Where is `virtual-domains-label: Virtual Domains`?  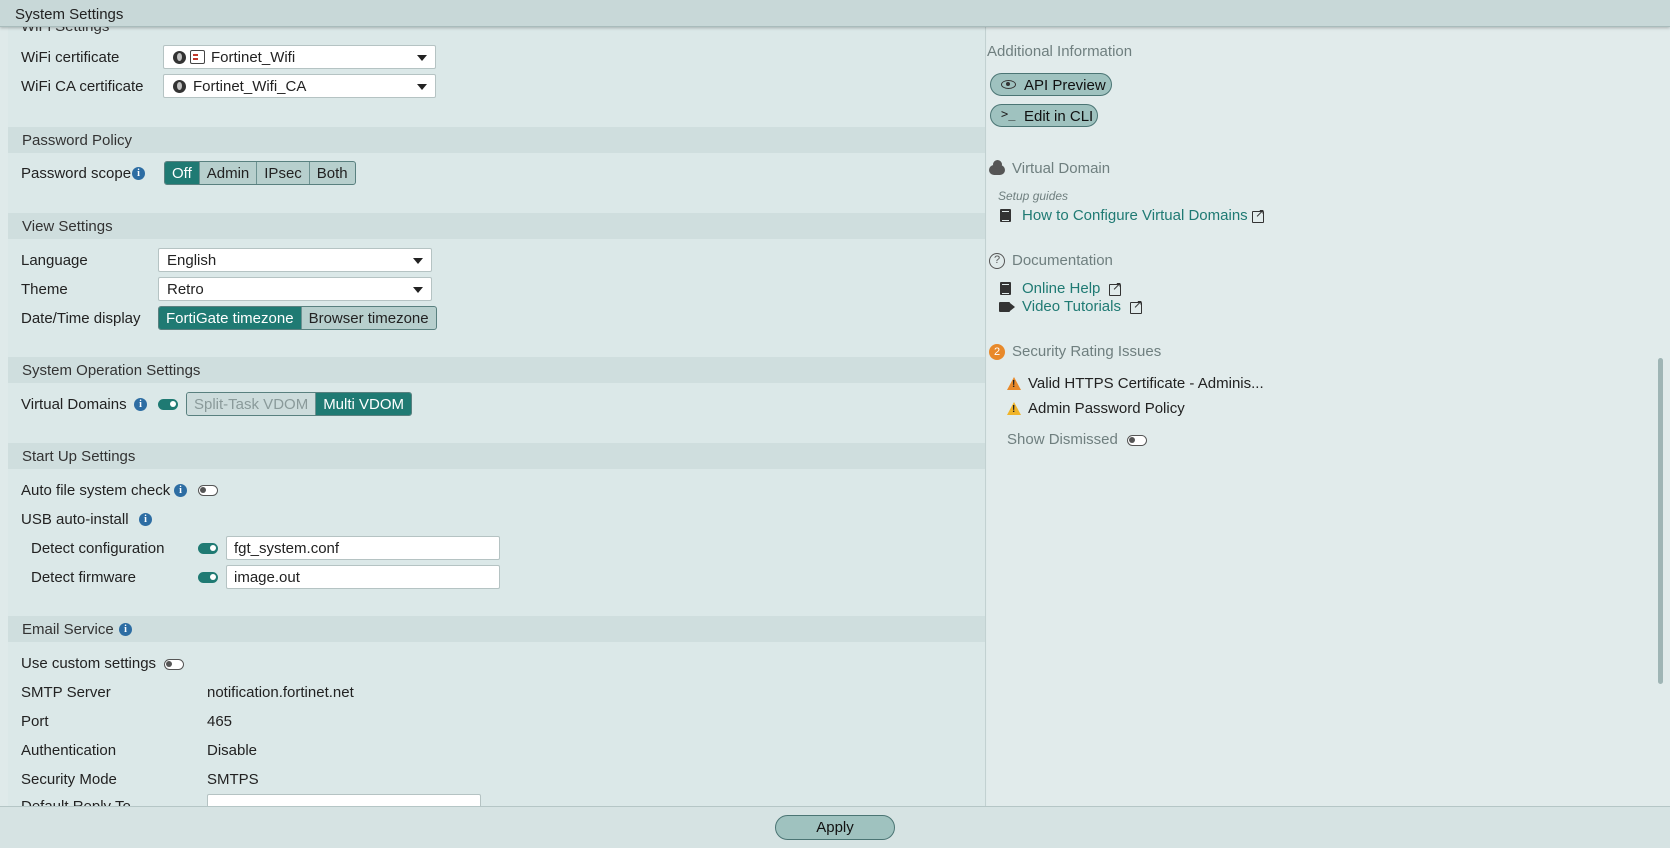 virtual-domains-label: Virtual Domains is located at coordinates (74, 404).